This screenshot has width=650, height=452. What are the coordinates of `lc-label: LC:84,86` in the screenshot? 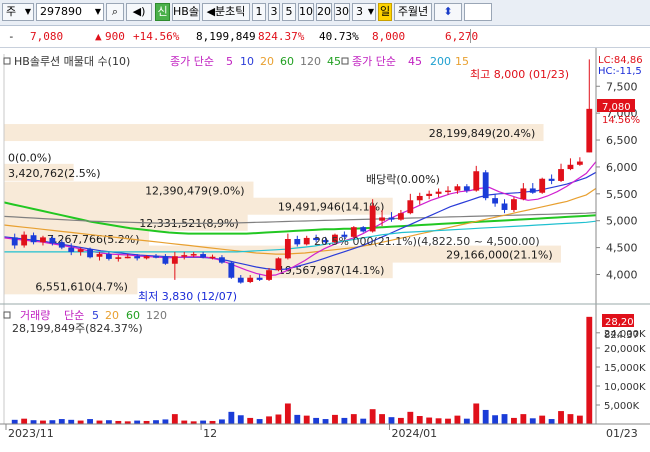 It's located at (620, 60).